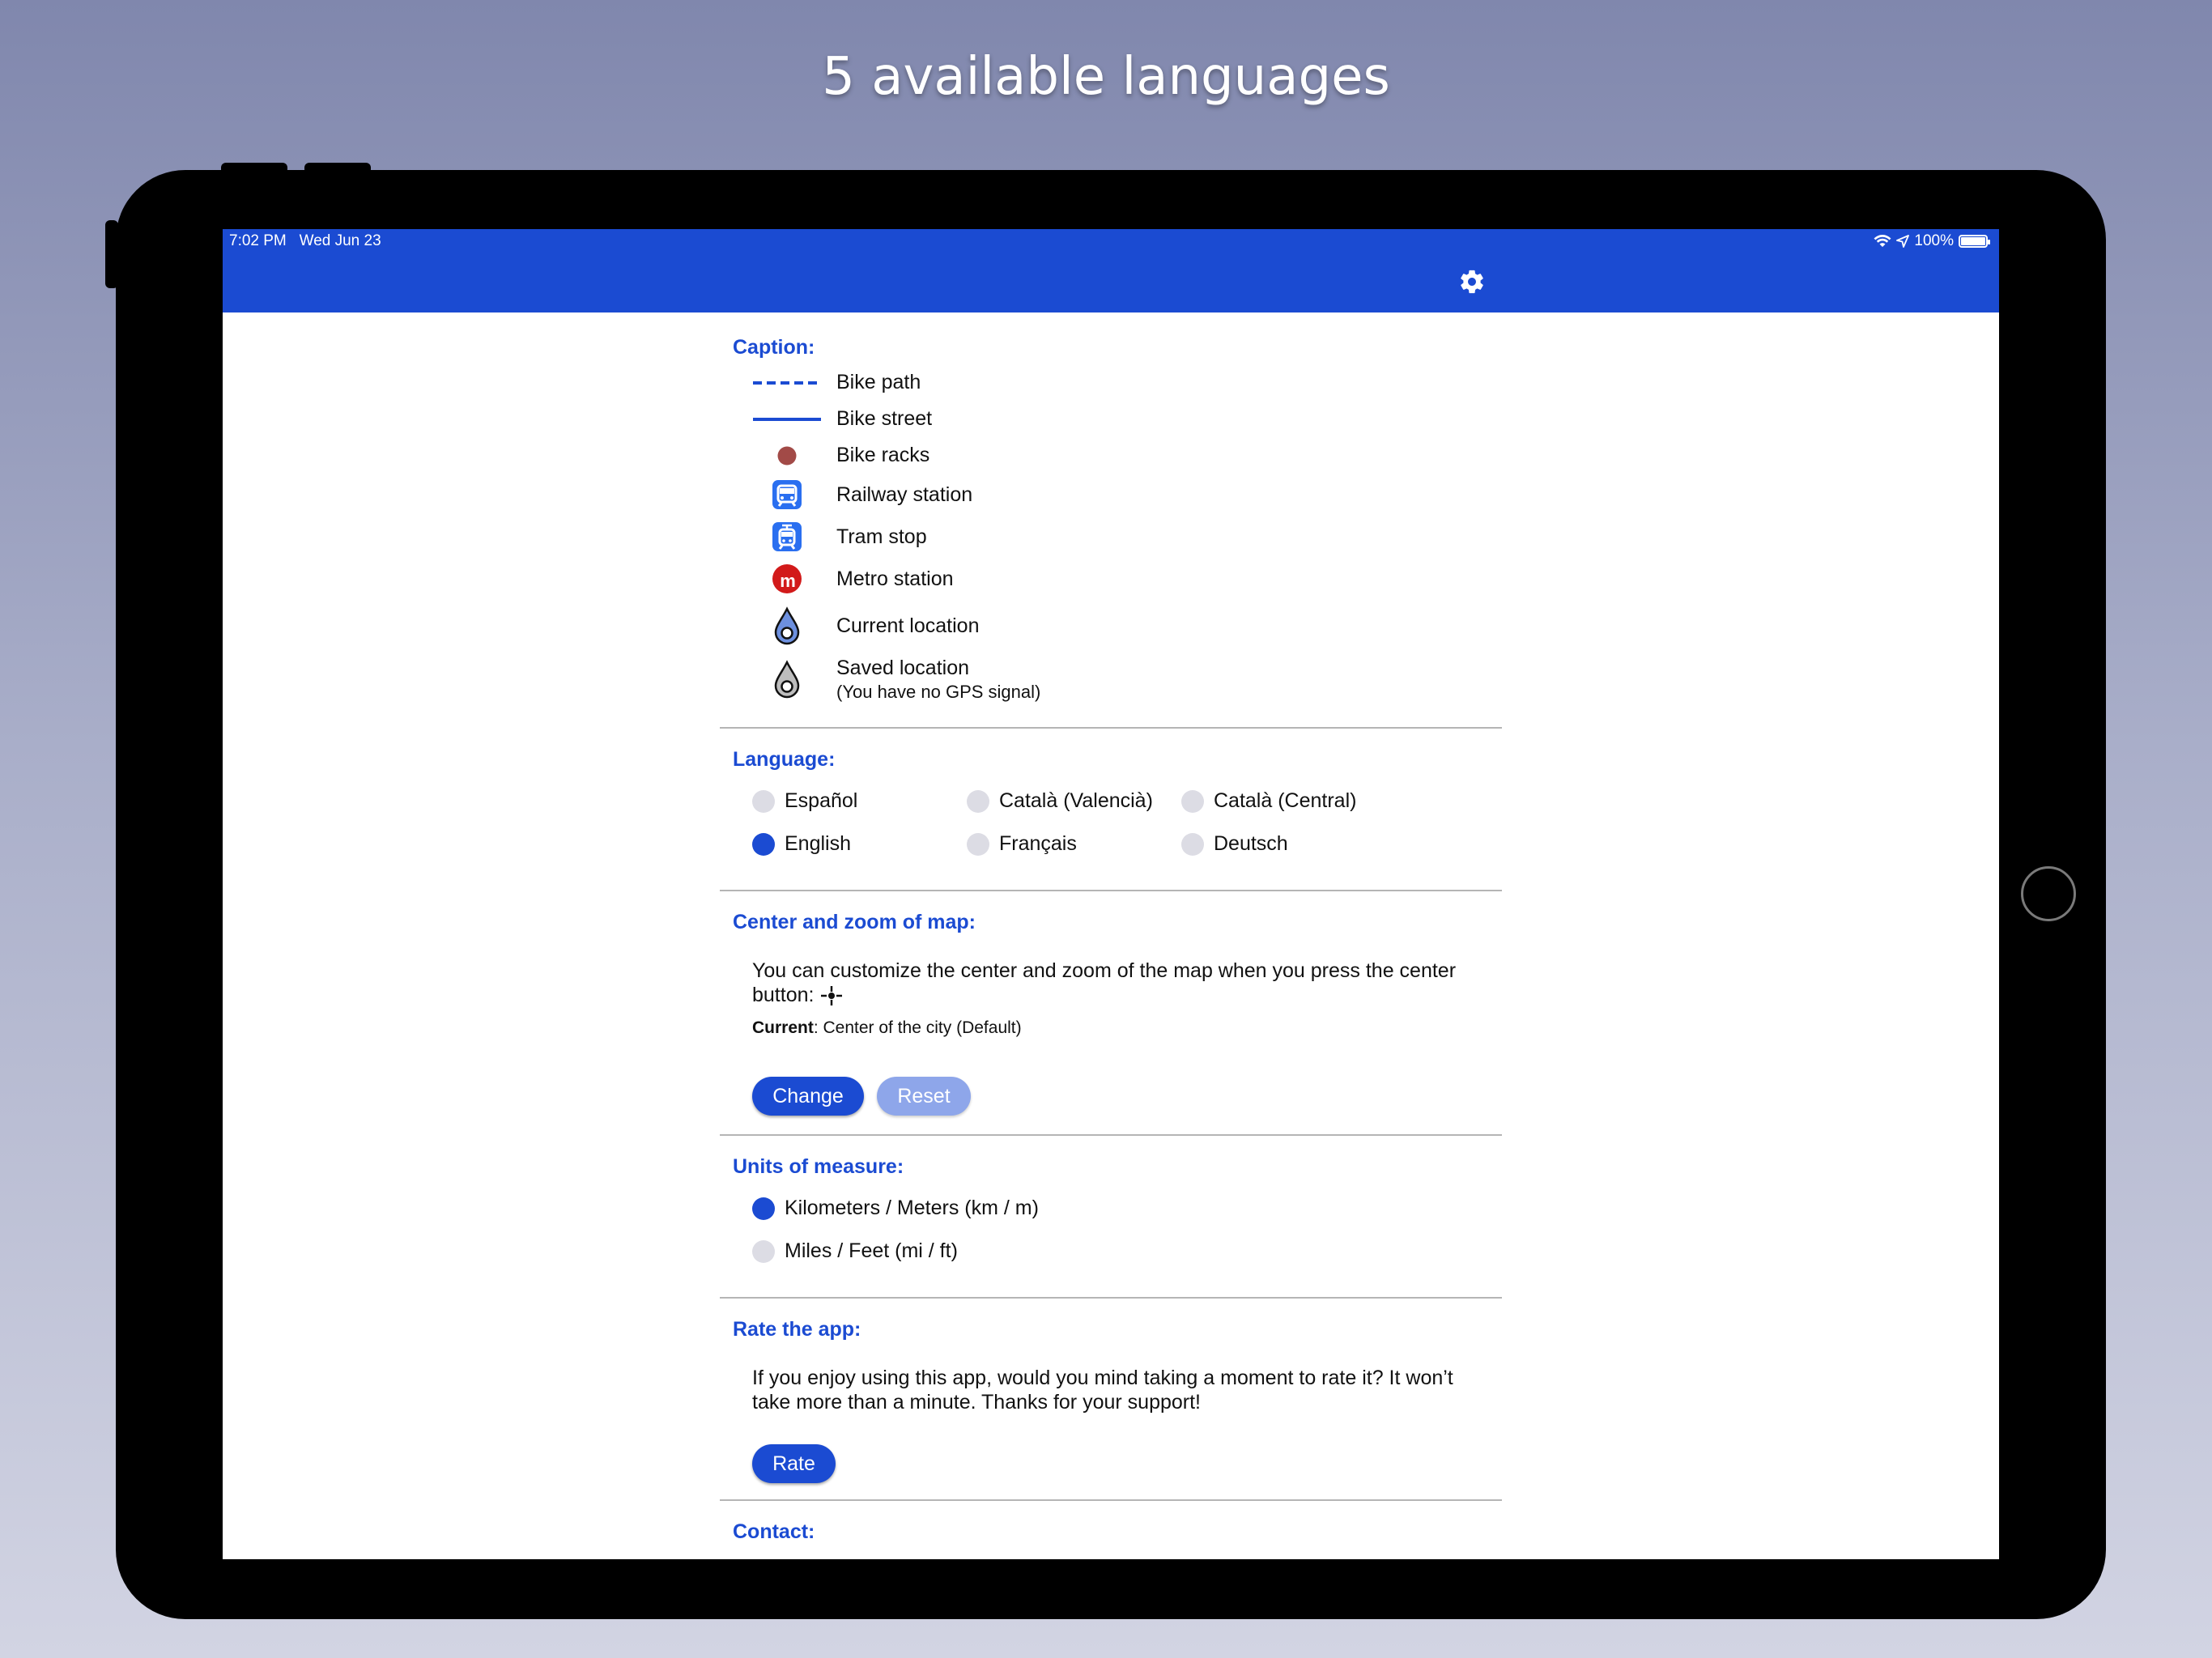 The height and width of the screenshot is (1658, 2212). I want to click on caption-item-tram-stop: Tram stop, so click(1111, 537).